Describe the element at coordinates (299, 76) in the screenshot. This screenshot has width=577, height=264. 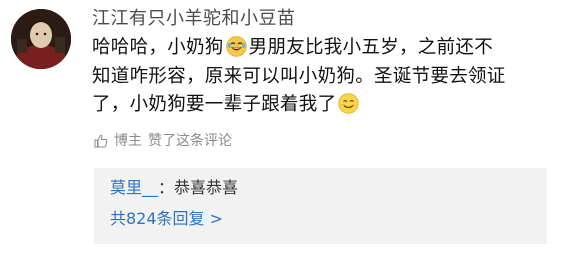
I see `comment-line-2: 知道咋形容，原来可以叫小奶狗。圣诞节要去领证` at that location.